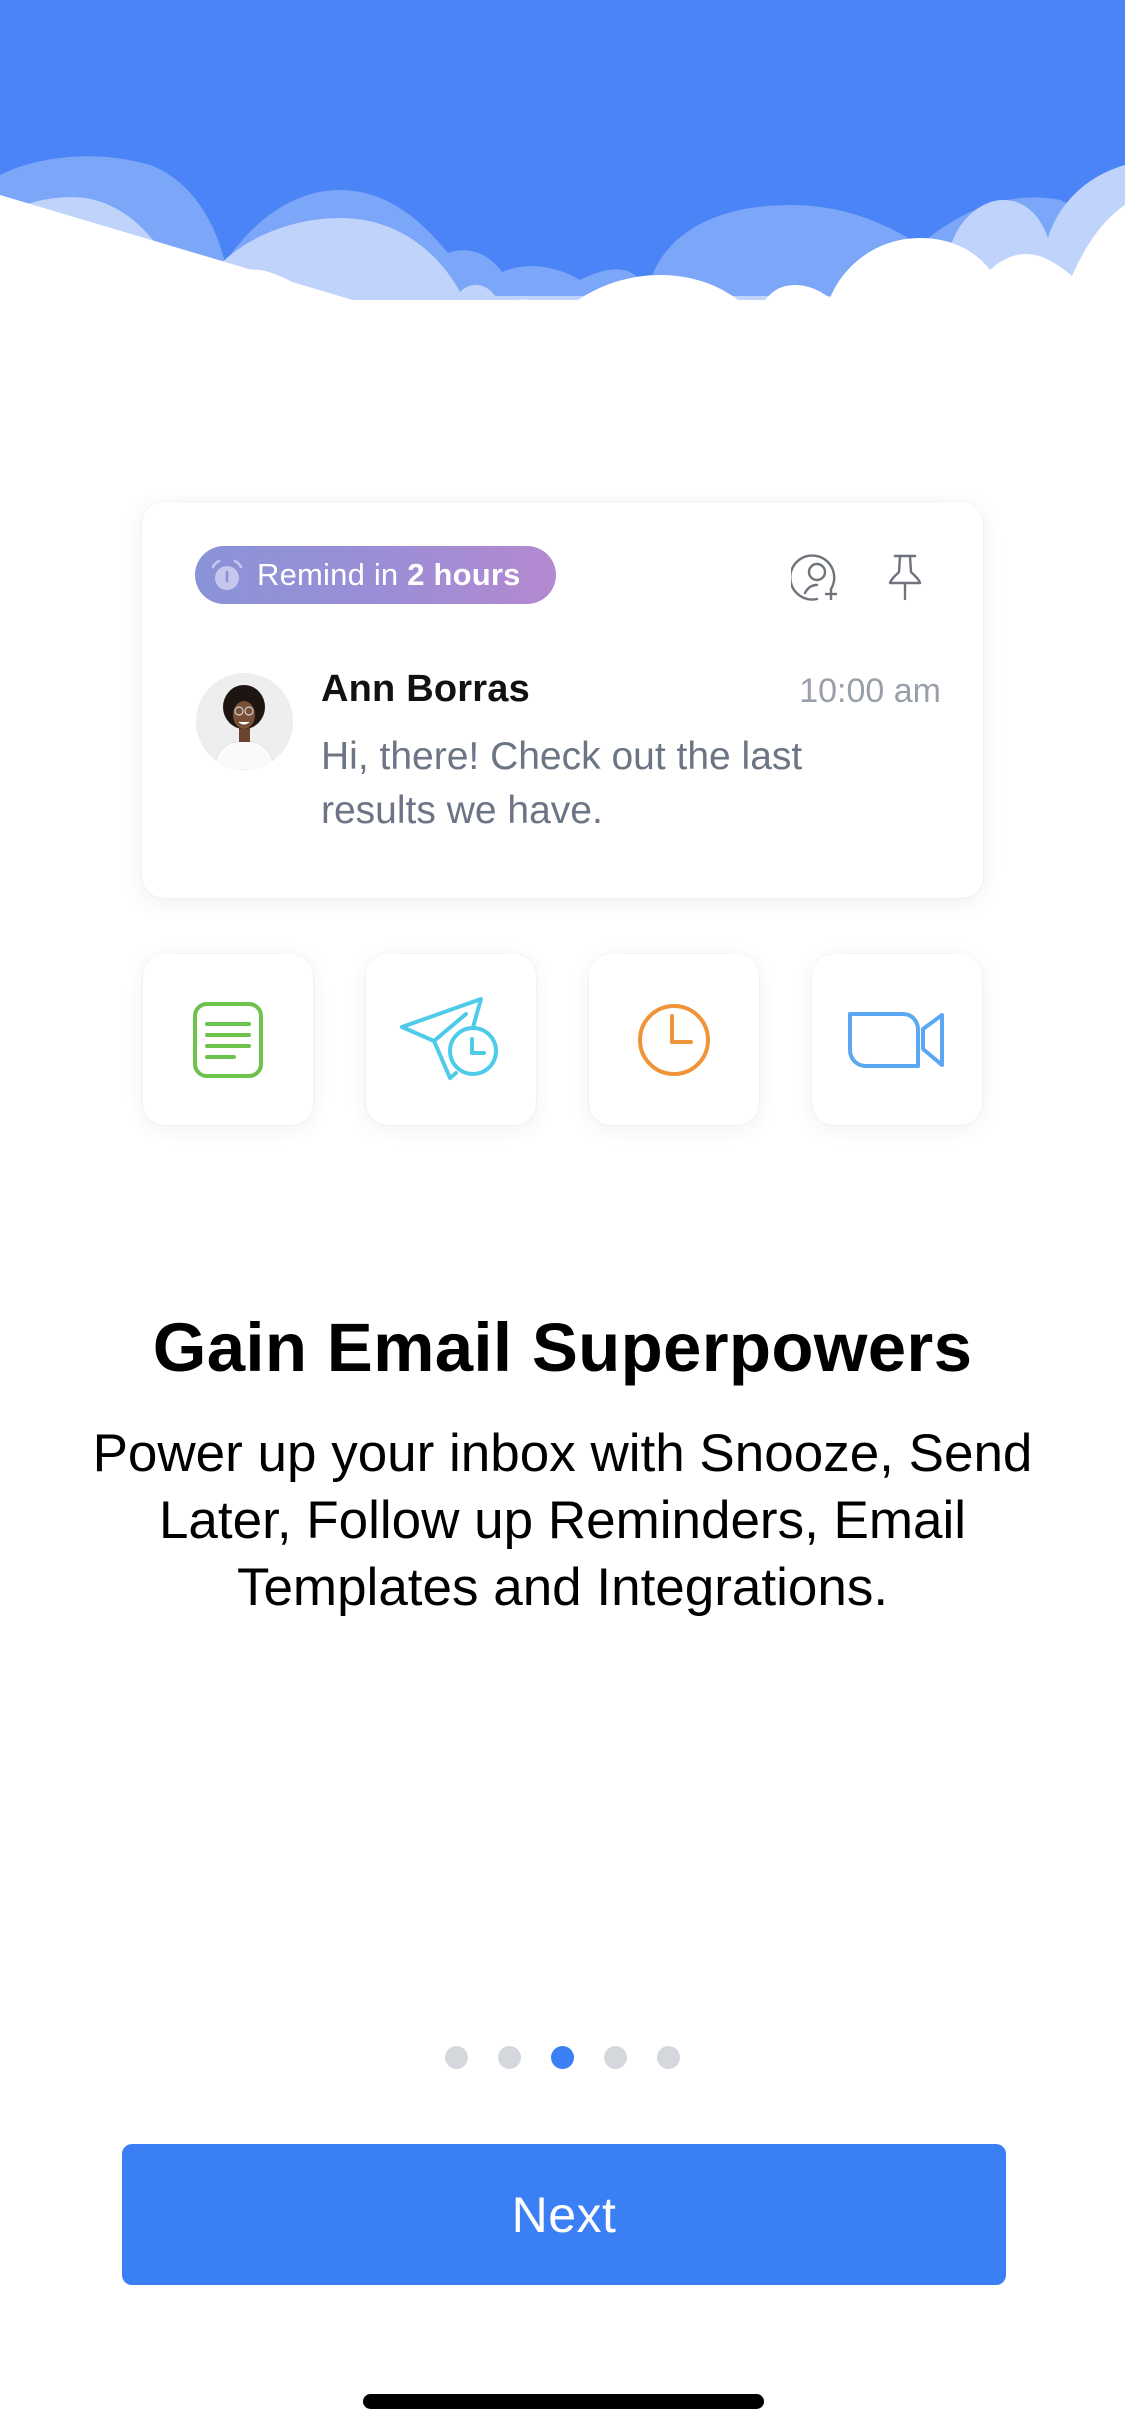 Image resolution: width=1125 pixels, height=2436 pixels. Describe the element at coordinates (562, 1347) in the screenshot. I see `onboarding-title: Gain Email Superpowers` at that location.